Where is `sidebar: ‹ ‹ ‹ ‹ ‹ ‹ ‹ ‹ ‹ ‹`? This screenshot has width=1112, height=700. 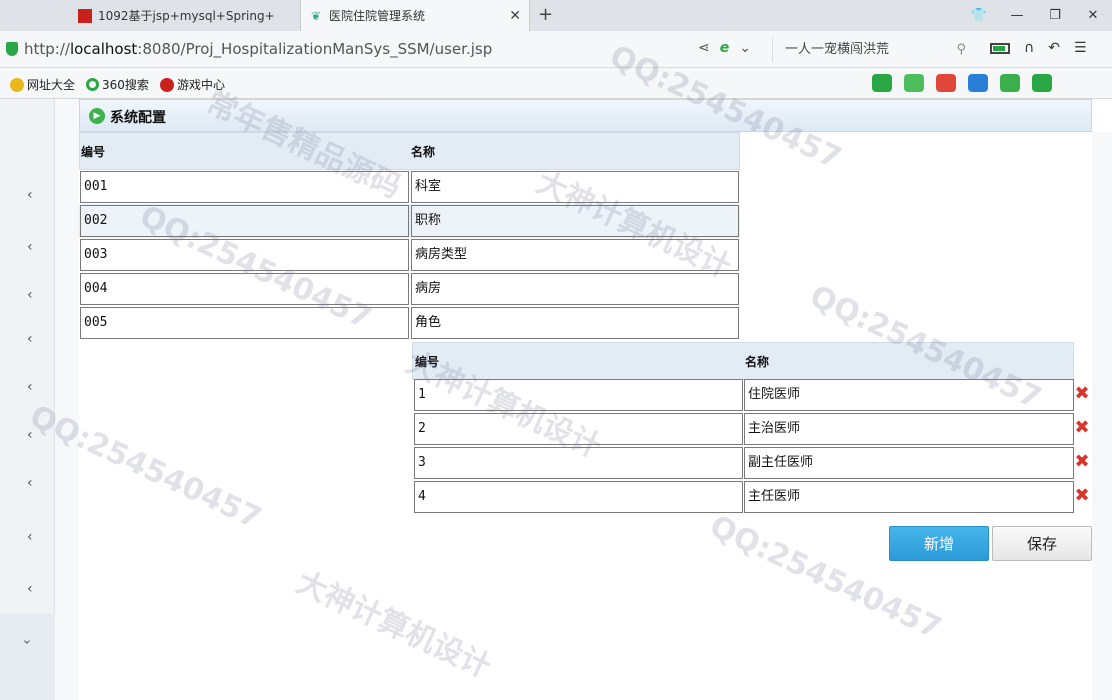
sidebar: ‹ ‹ ‹ ‹ ‹ ‹ ‹ ‹ ‹ ‹ is located at coordinates (27, 399).